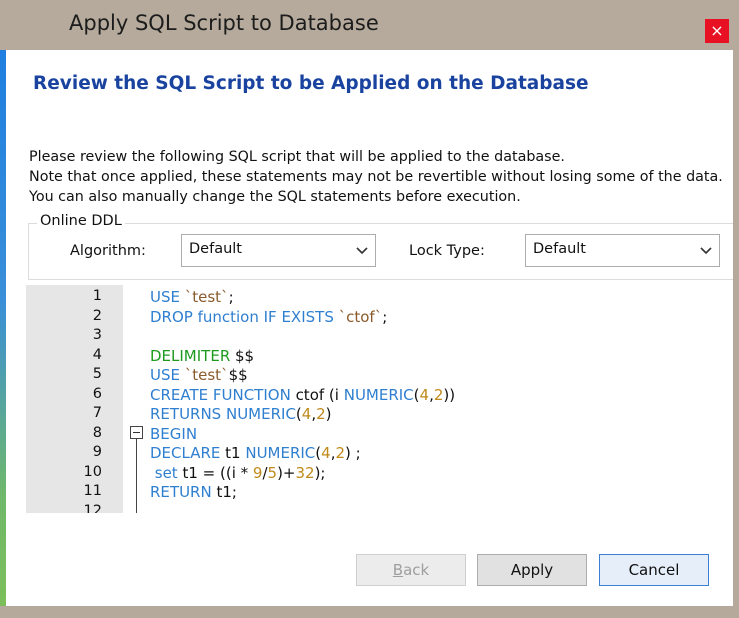 The height and width of the screenshot is (618, 739). I want to click on code-token: `ctof`, so click(360, 316).